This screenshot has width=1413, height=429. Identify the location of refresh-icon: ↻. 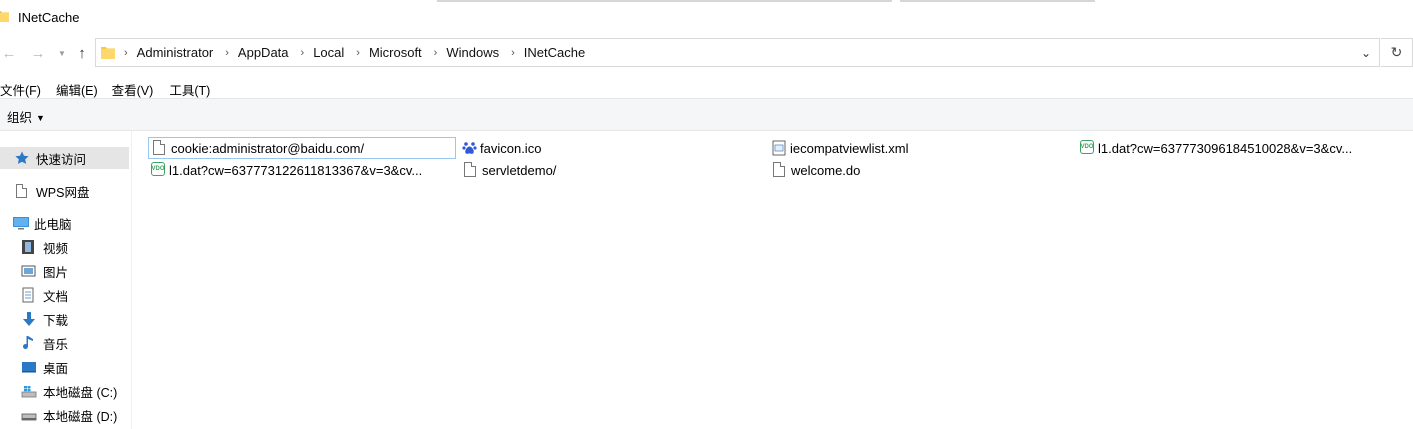
(1397, 52).